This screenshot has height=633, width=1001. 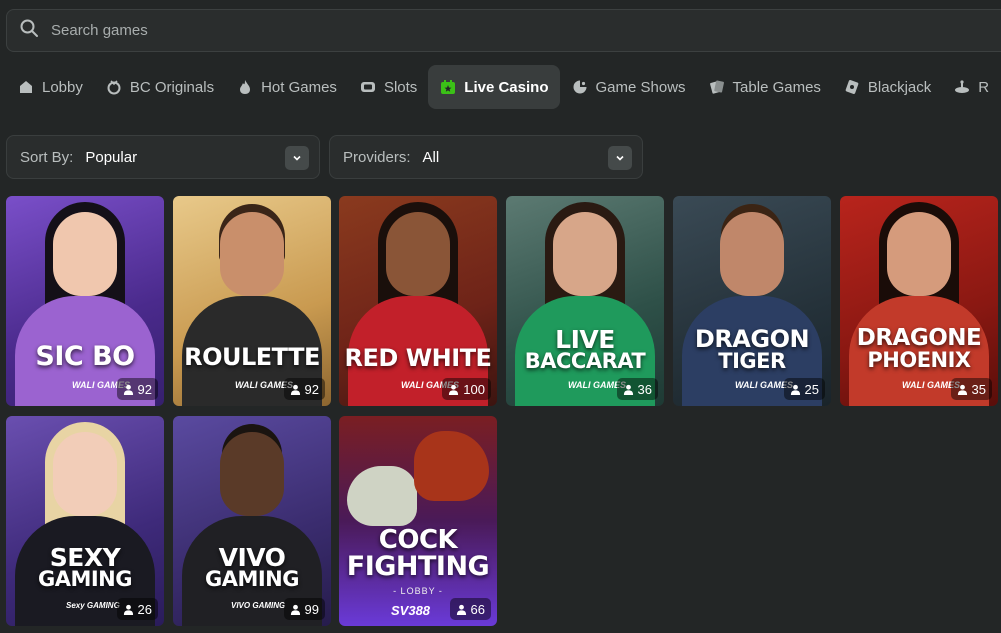 What do you see at coordinates (62, 87) in the screenshot?
I see `tab-label: Lobby` at bounding box center [62, 87].